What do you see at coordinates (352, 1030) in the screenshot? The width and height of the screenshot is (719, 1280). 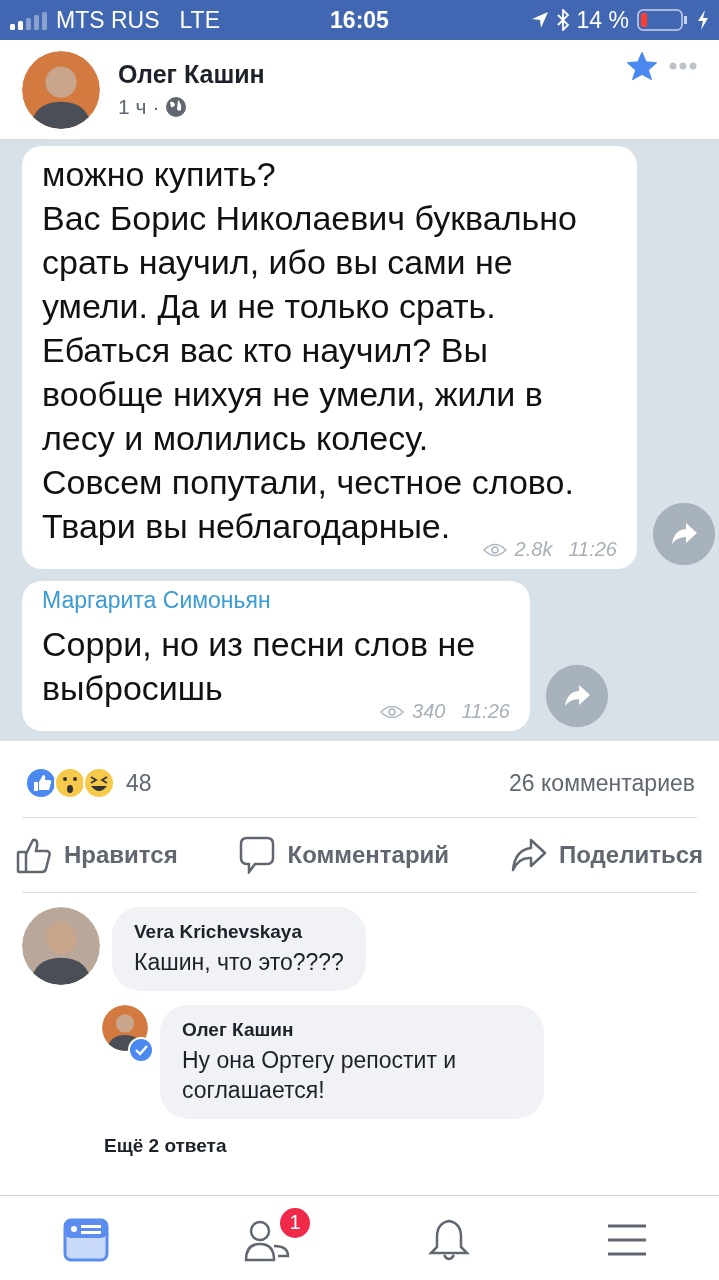 I see `commenter-name: Олег Кашин` at bounding box center [352, 1030].